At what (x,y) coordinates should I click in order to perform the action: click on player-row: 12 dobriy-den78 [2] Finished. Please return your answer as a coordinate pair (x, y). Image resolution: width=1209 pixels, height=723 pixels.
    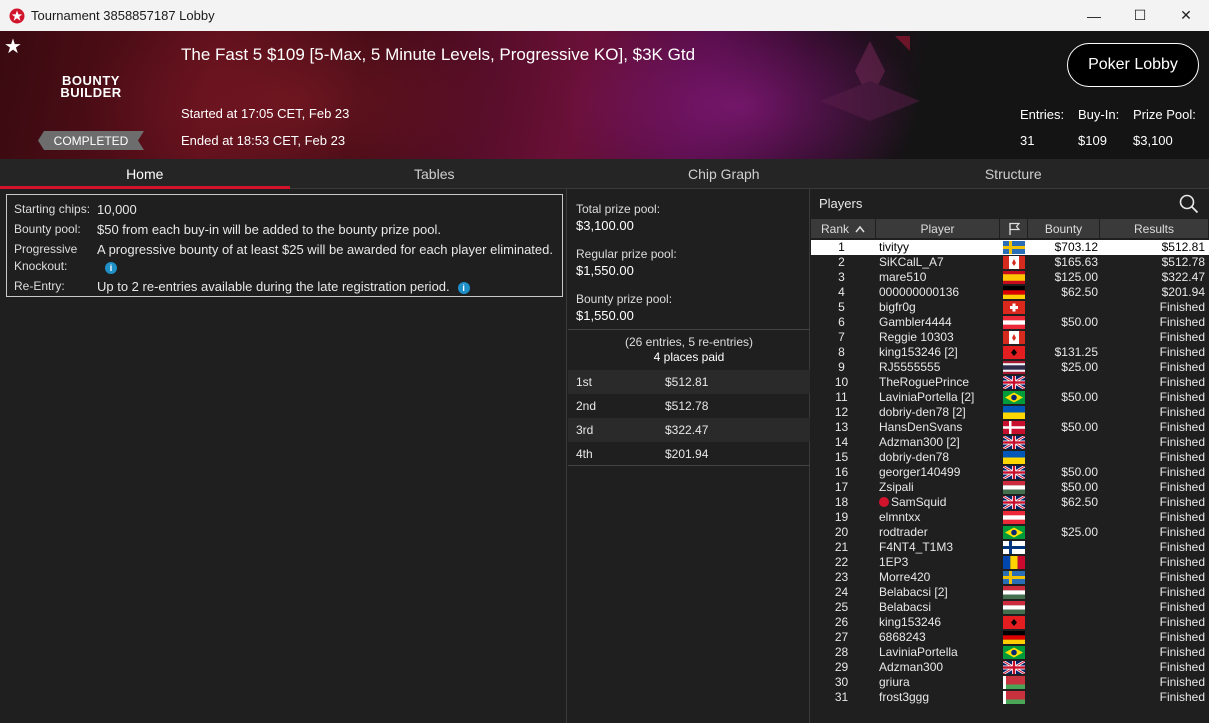
    Looking at the image, I should click on (1010, 412).